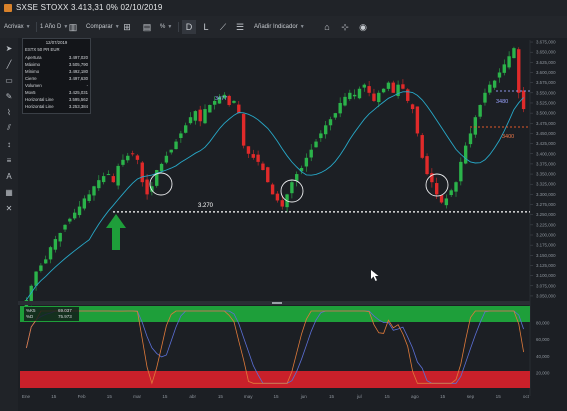 The image size is (567, 411). I want to click on time-axis-label: Ene, so click(26, 396).